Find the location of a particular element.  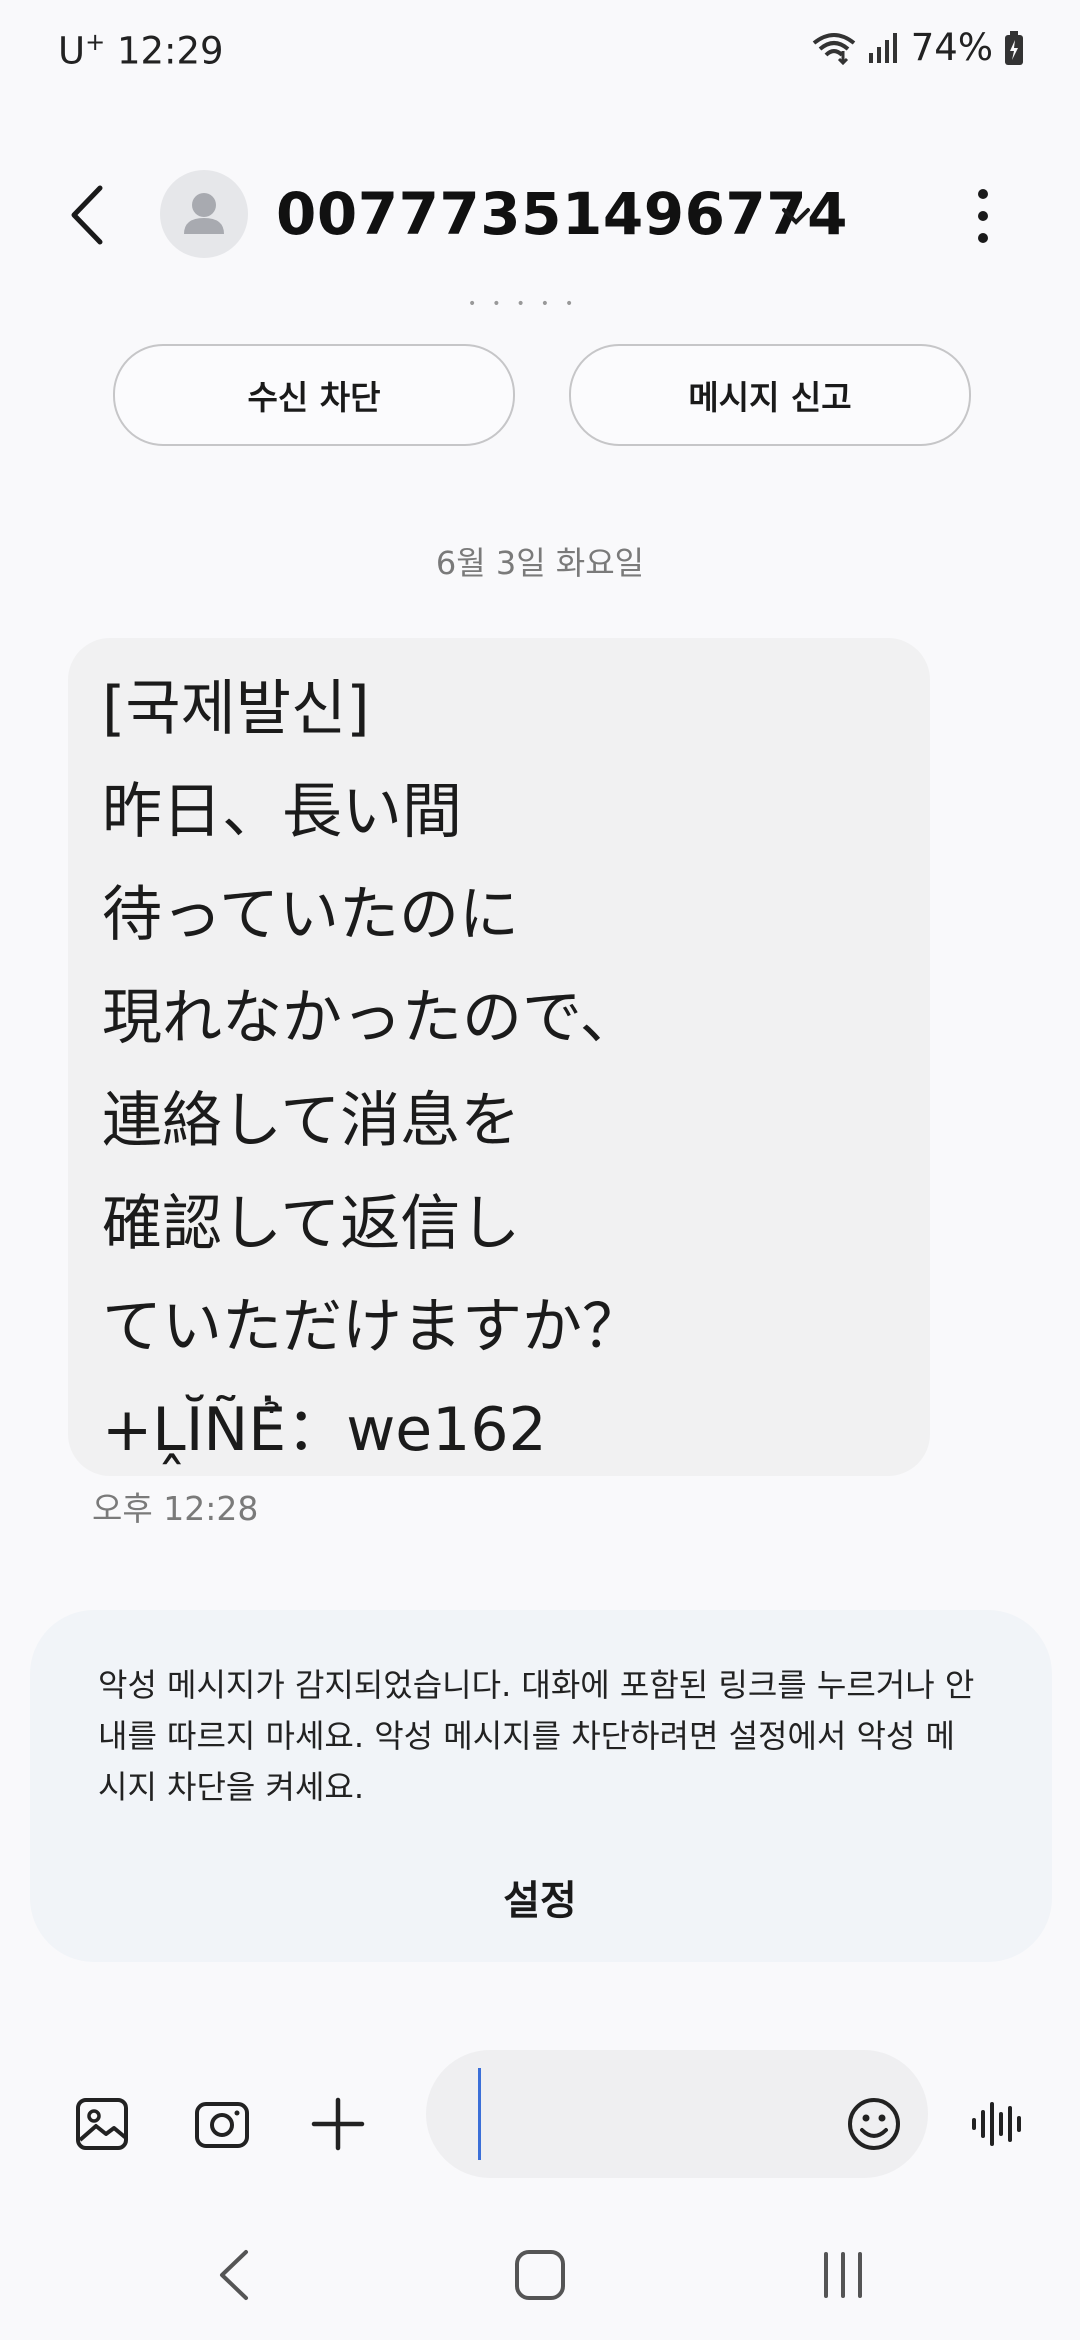

gallery-icon is located at coordinates (102, 2124).